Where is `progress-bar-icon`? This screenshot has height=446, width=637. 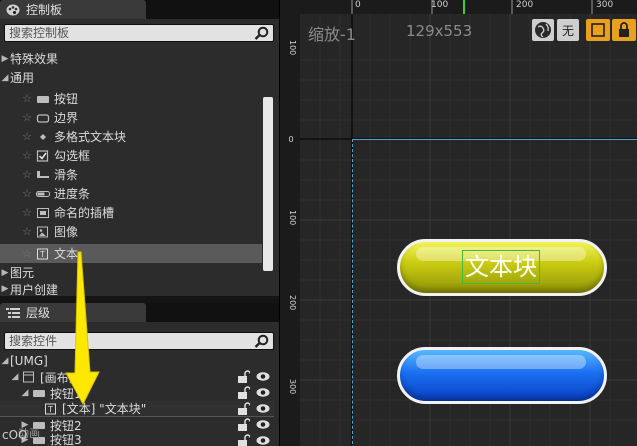
progress-bar-icon is located at coordinates (43, 194).